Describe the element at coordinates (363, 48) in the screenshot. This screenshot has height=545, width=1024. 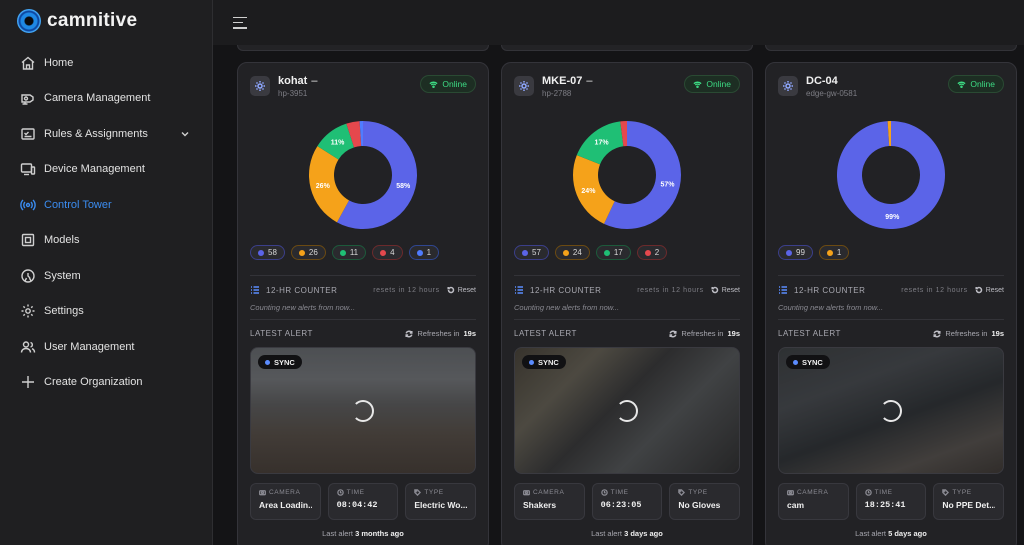
I see `card-above-stub` at that location.